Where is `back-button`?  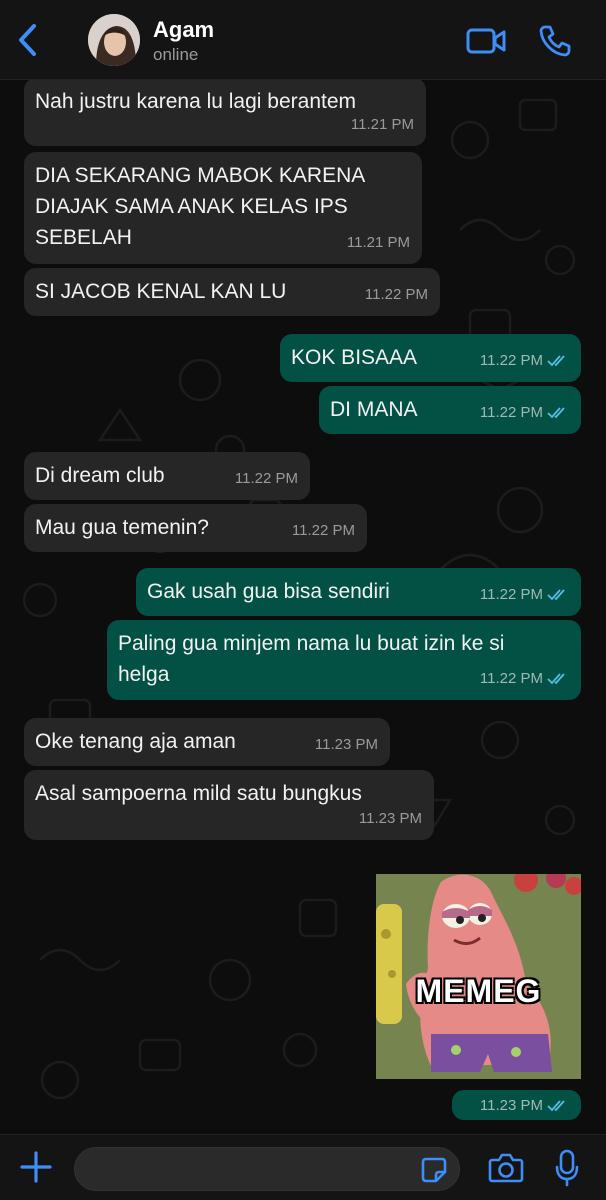
back-button is located at coordinates (29, 40).